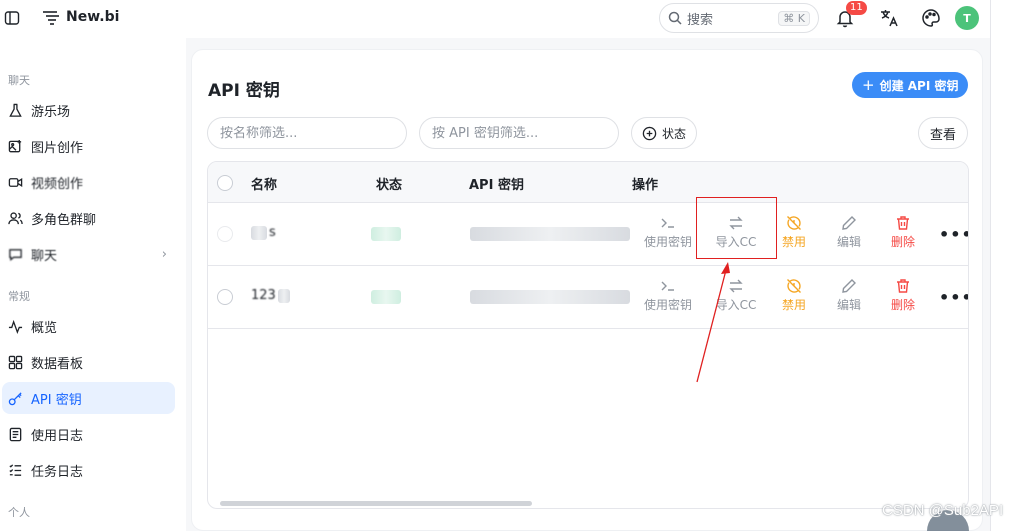 Image resolution: width=1018 pixels, height=531 pixels. Describe the element at coordinates (93, 17) in the screenshot. I see `brand-name: New.bi` at that location.